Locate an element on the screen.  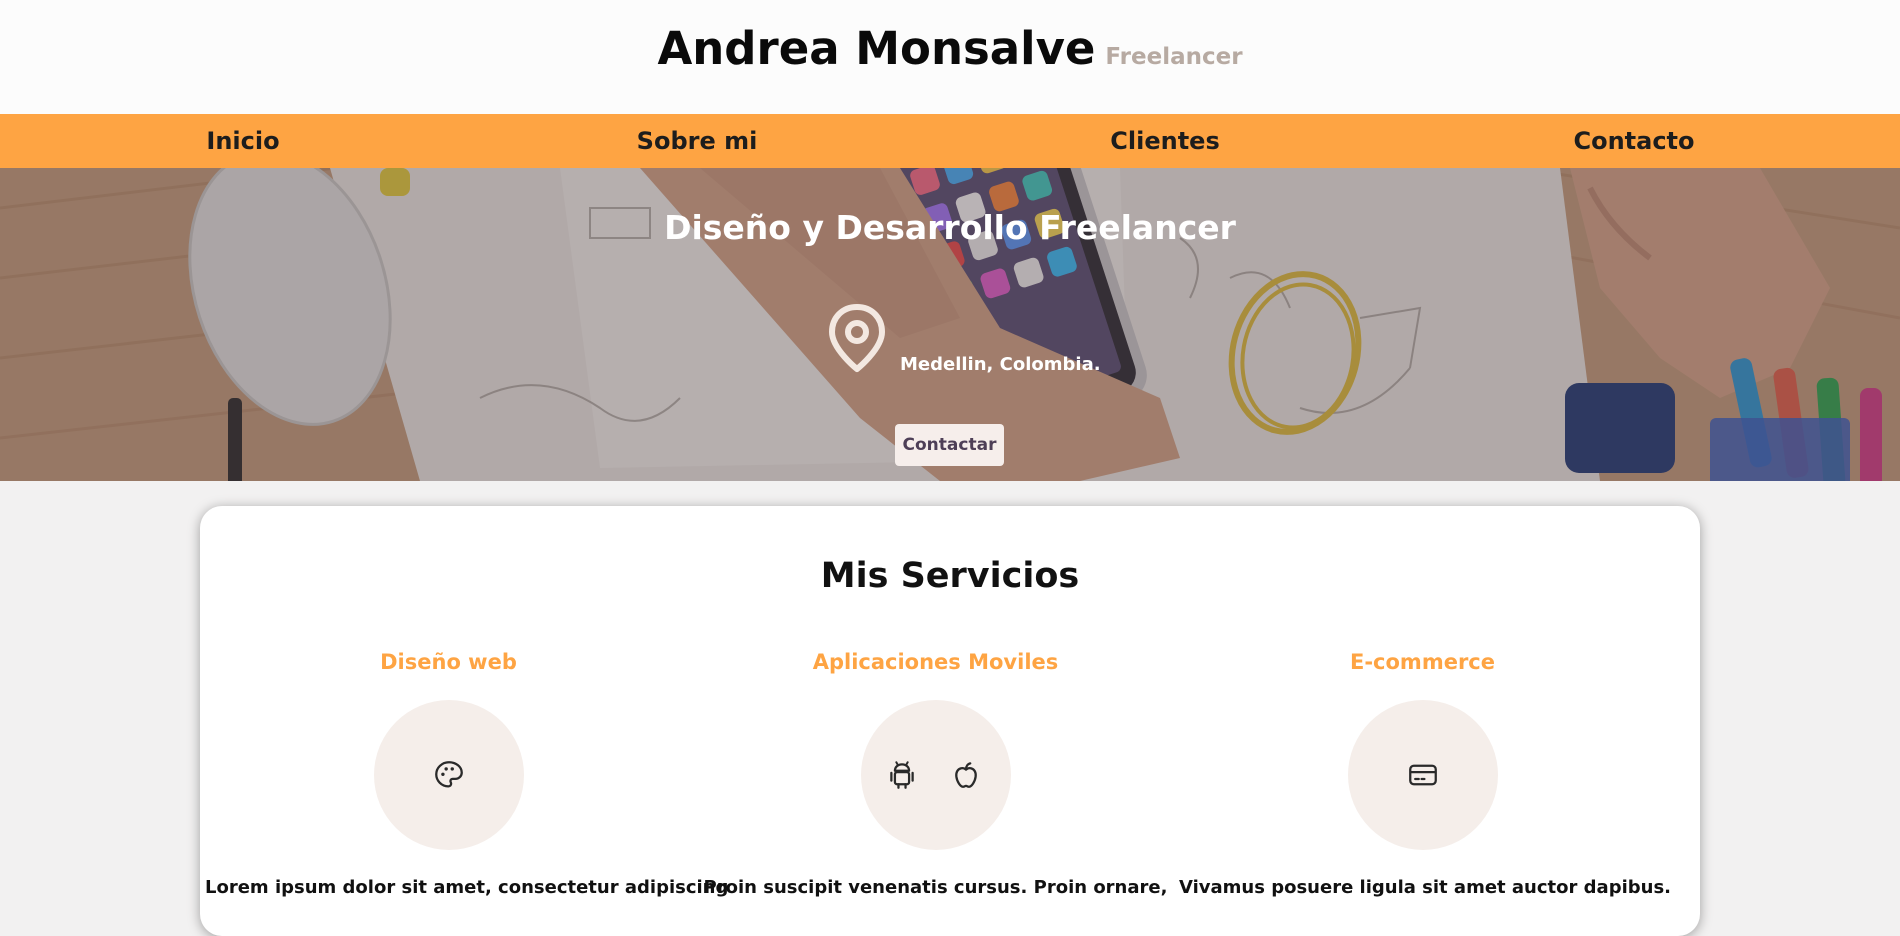
service-name: Aplicaciones Moviles is located at coordinates (935, 662).